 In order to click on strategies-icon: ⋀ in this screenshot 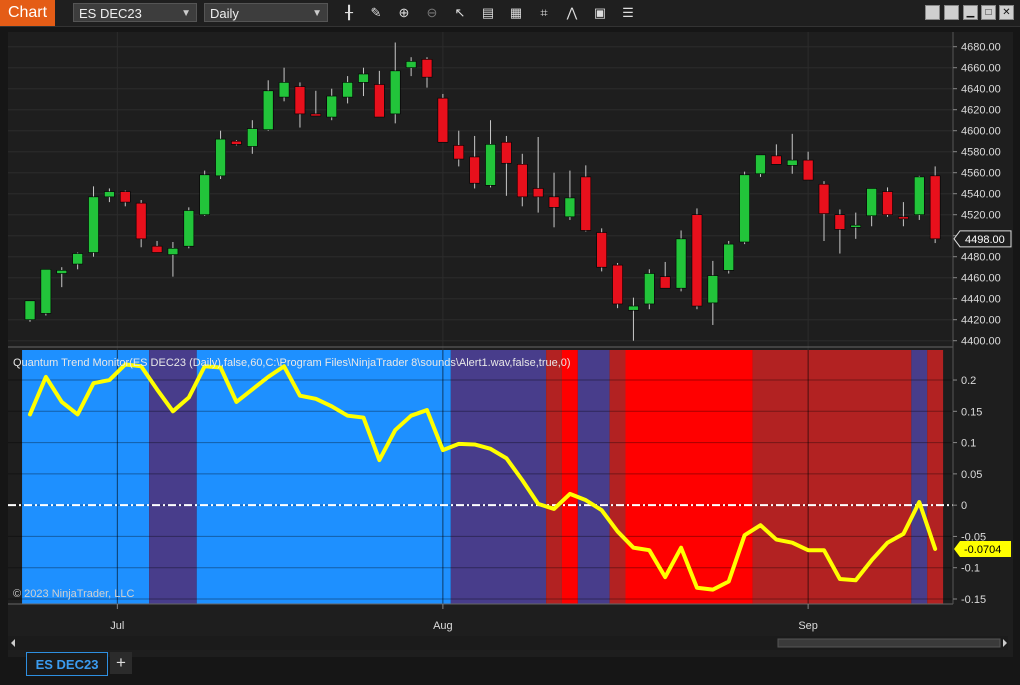, I will do `click(572, 13)`.